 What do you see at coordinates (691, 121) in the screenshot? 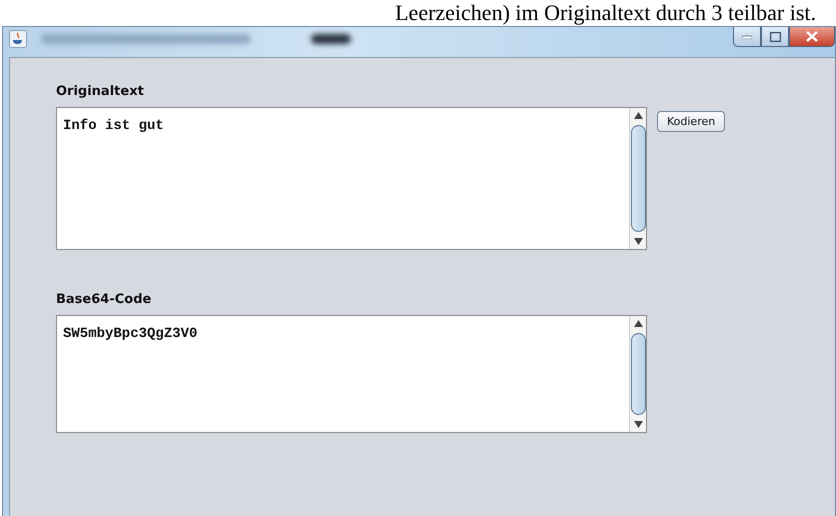
I see `encode-button: Kodieren` at bounding box center [691, 121].